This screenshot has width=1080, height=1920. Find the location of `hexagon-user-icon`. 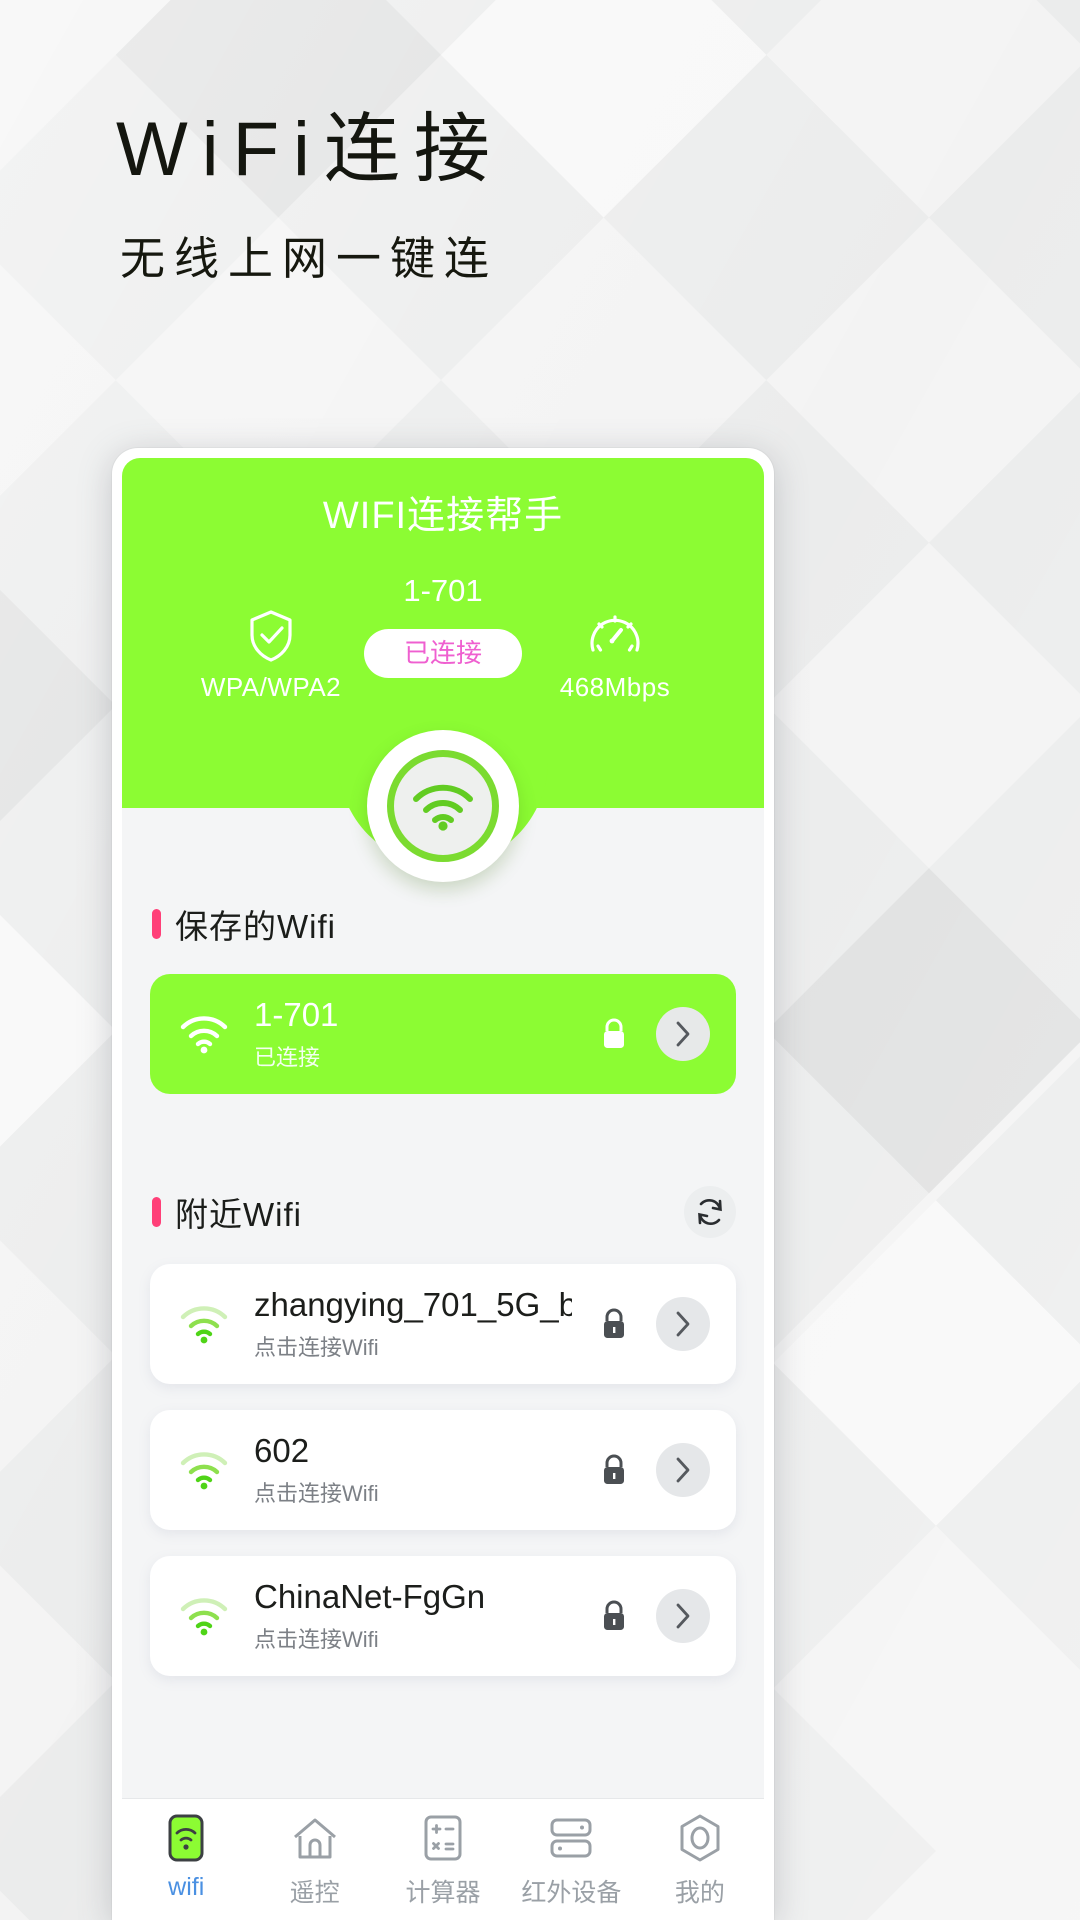

hexagon-user-icon is located at coordinates (700, 1838).